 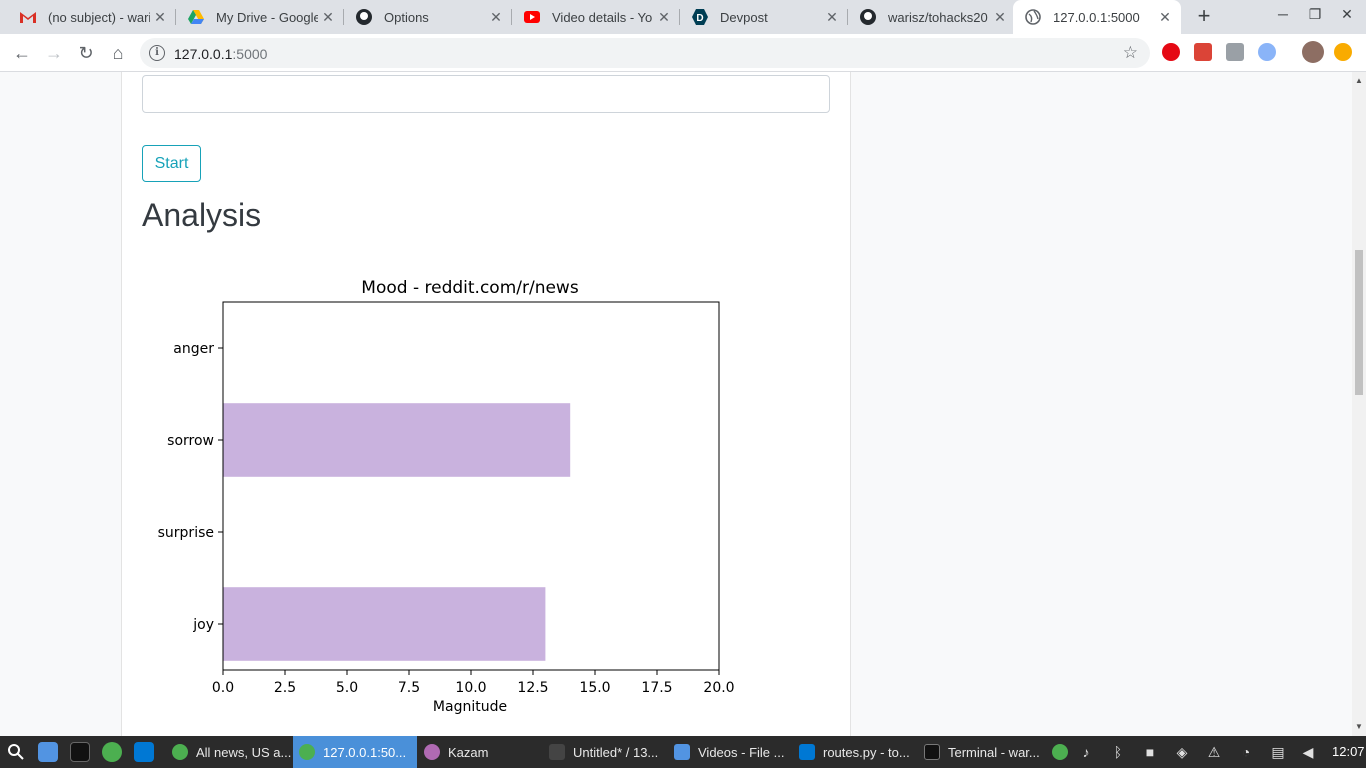 What do you see at coordinates (1278, 752) in the screenshot?
I see `clipboard-icon: ▤` at bounding box center [1278, 752].